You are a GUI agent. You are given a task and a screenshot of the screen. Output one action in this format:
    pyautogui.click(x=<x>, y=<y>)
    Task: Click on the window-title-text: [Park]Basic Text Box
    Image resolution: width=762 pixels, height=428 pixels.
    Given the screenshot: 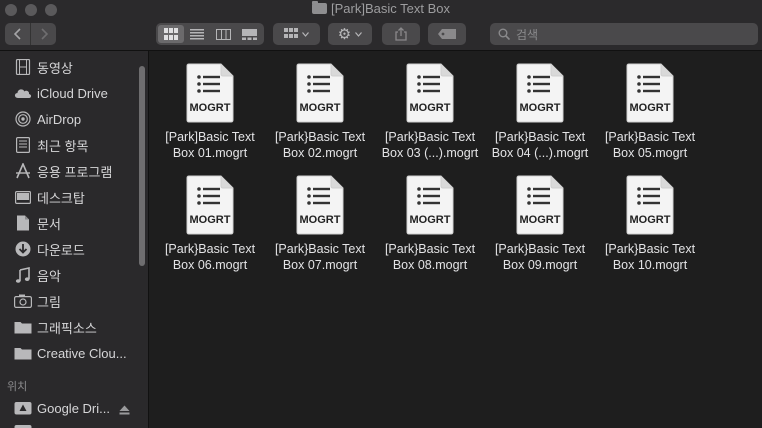 What is the action you would take?
    pyautogui.click(x=390, y=8)
    